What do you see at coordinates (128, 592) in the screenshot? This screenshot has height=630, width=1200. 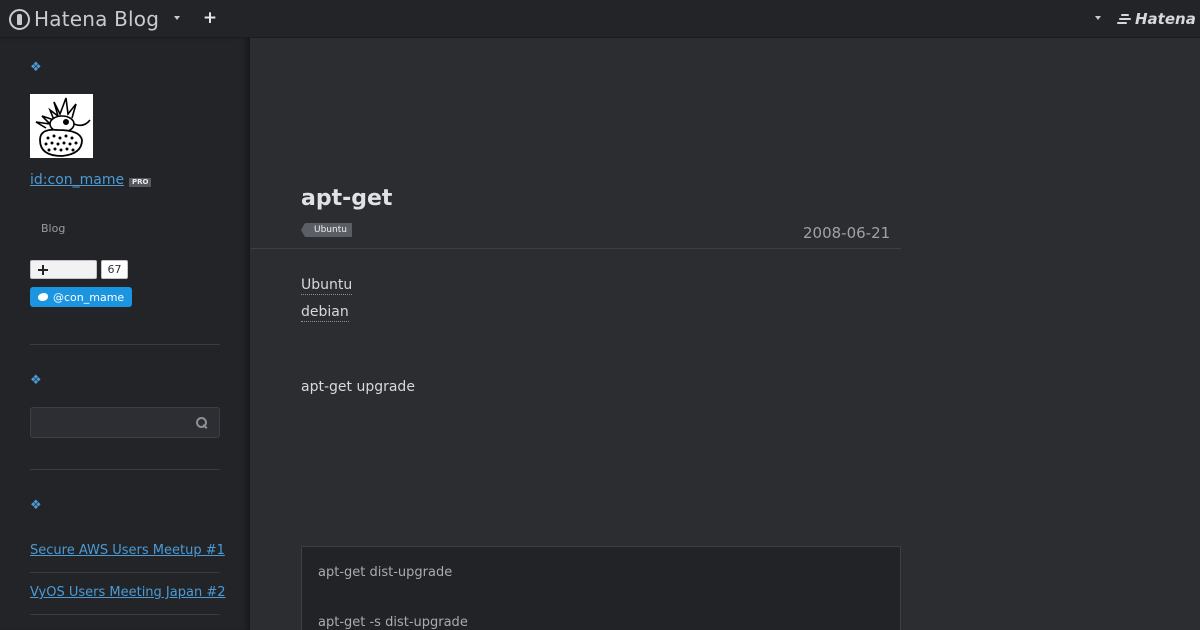 I see `recent-entry-link: VyOS Users Meeting Japan #2` at bounding box center [128, 592].